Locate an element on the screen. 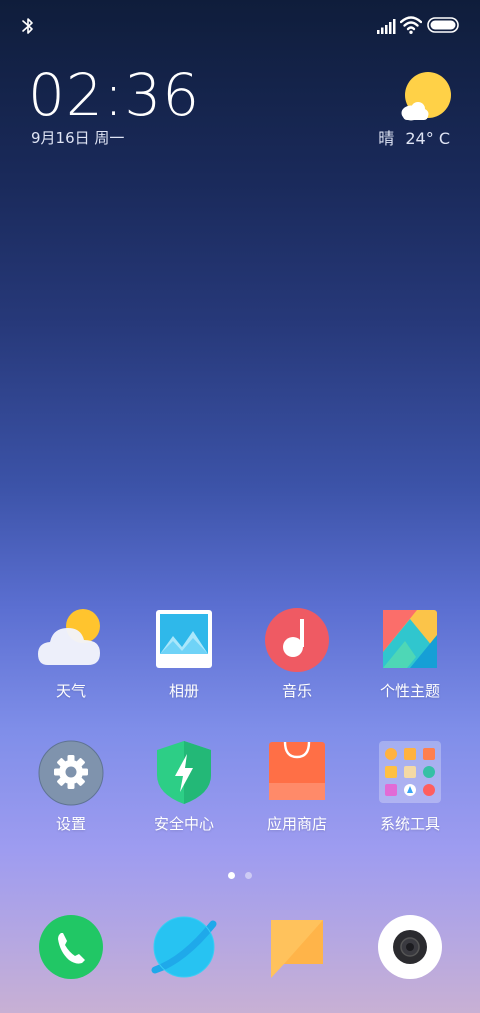 The height and width of the screenshot is (1013, 480). app-gallery: 相册 is located at coordinates (184, 660).